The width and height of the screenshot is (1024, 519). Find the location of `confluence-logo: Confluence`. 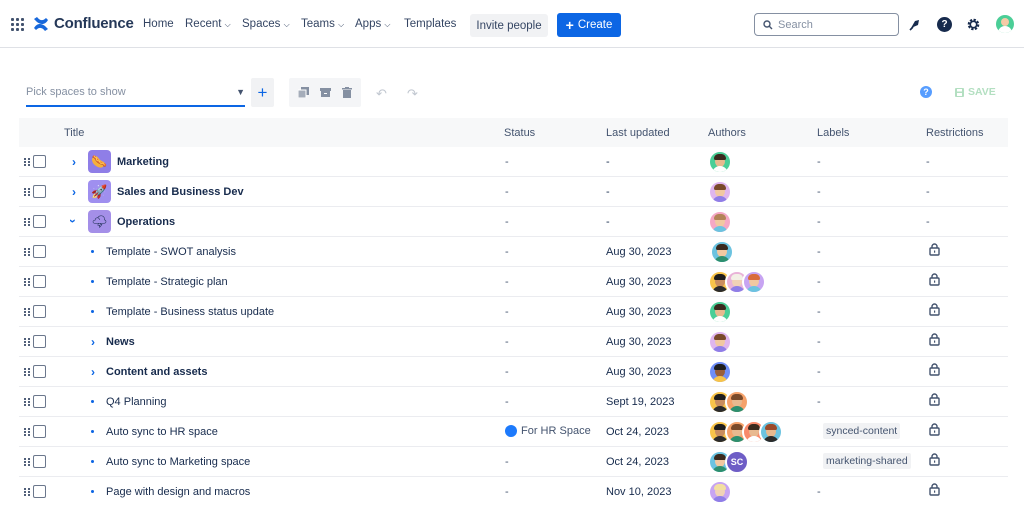

confluence-logo: Confluence is located at coordinates (83, 23).